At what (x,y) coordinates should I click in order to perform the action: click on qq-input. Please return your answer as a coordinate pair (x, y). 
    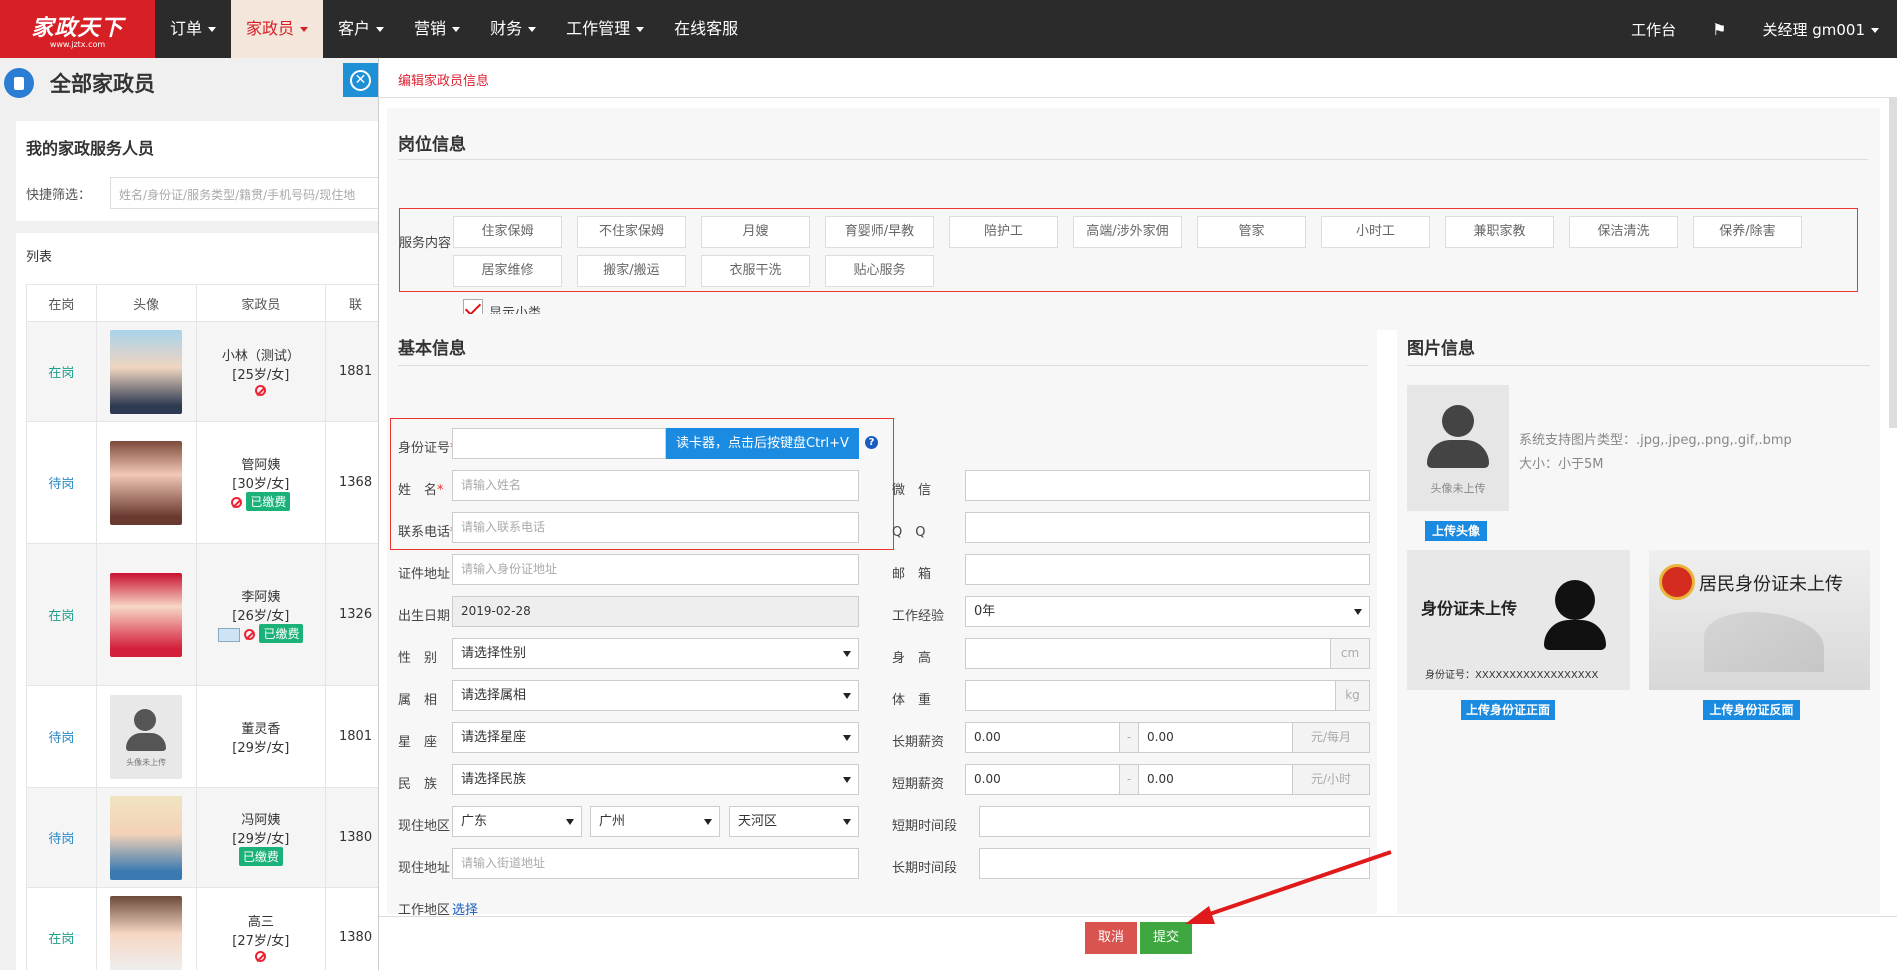
    Looking at the image, I should click on (1167, 527).